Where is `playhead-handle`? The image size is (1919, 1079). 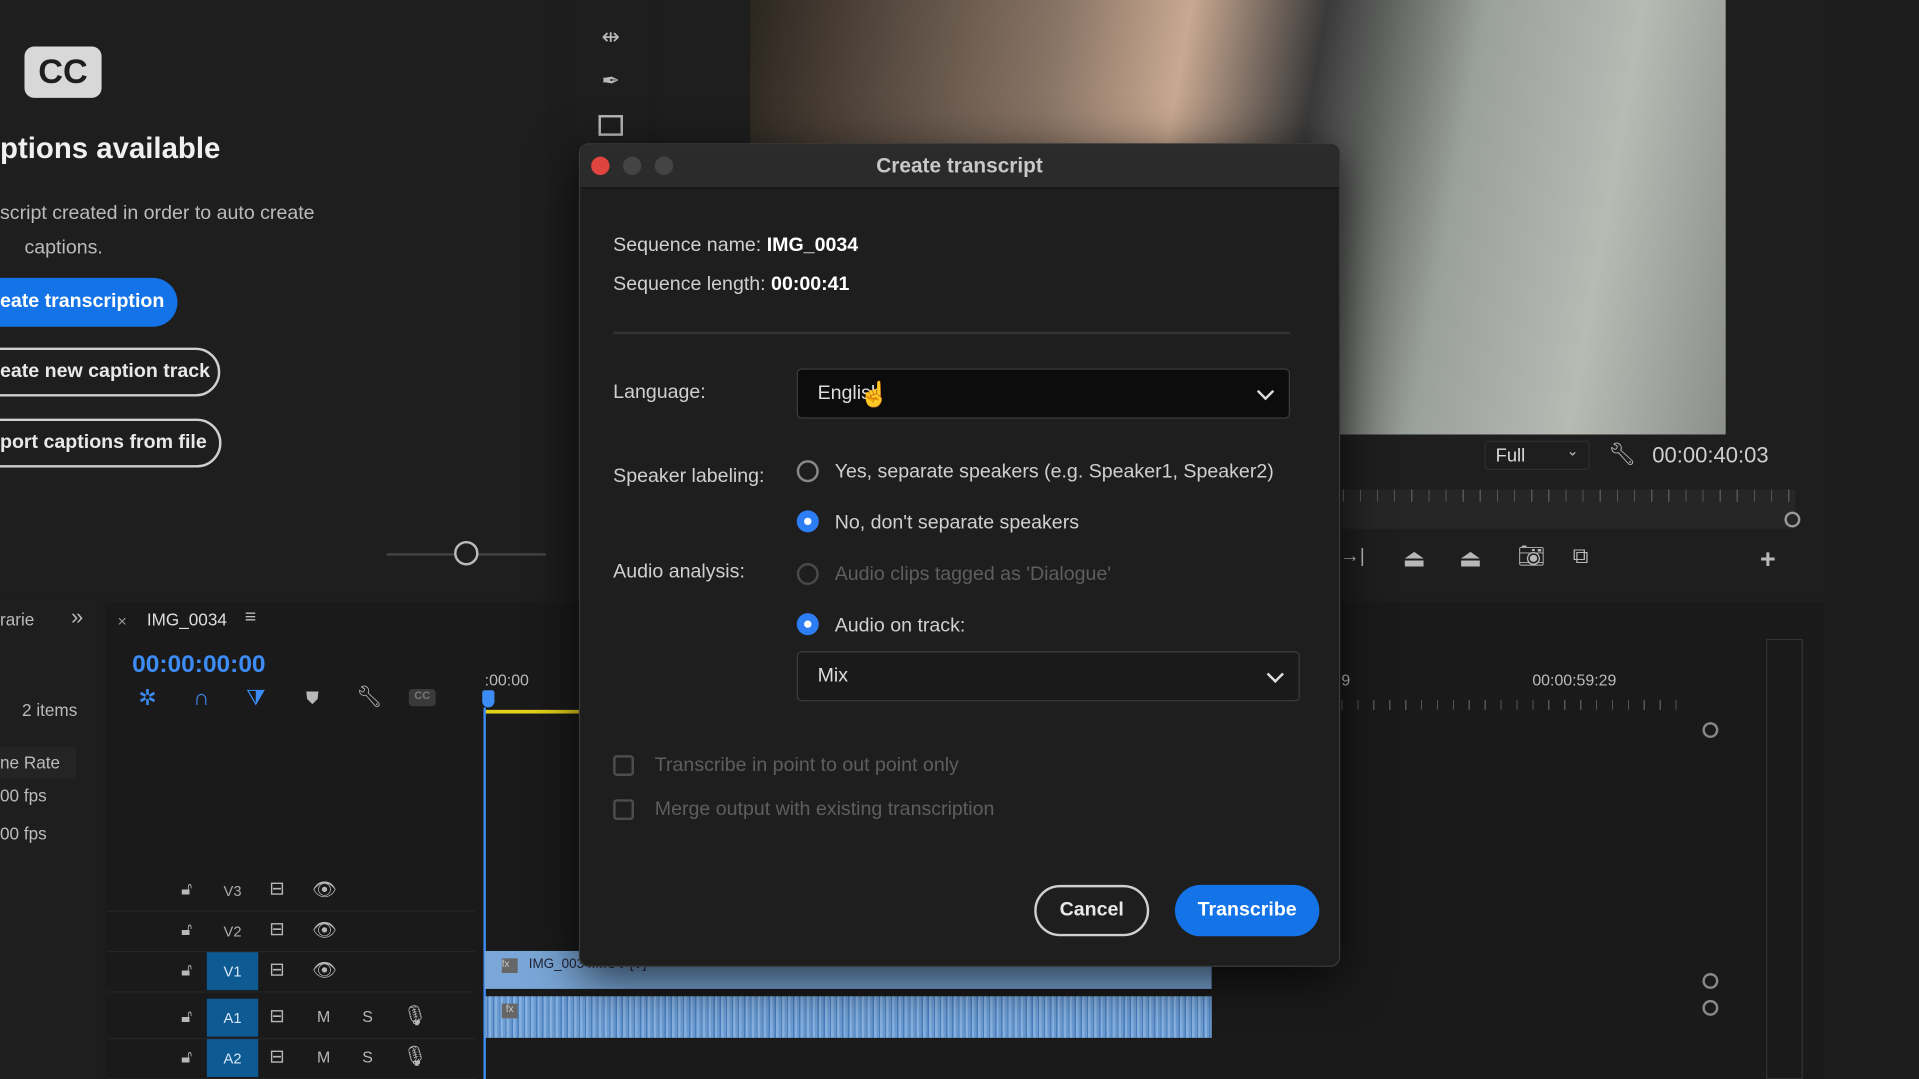
playhead-handle is located at coordinates (1792, 519).